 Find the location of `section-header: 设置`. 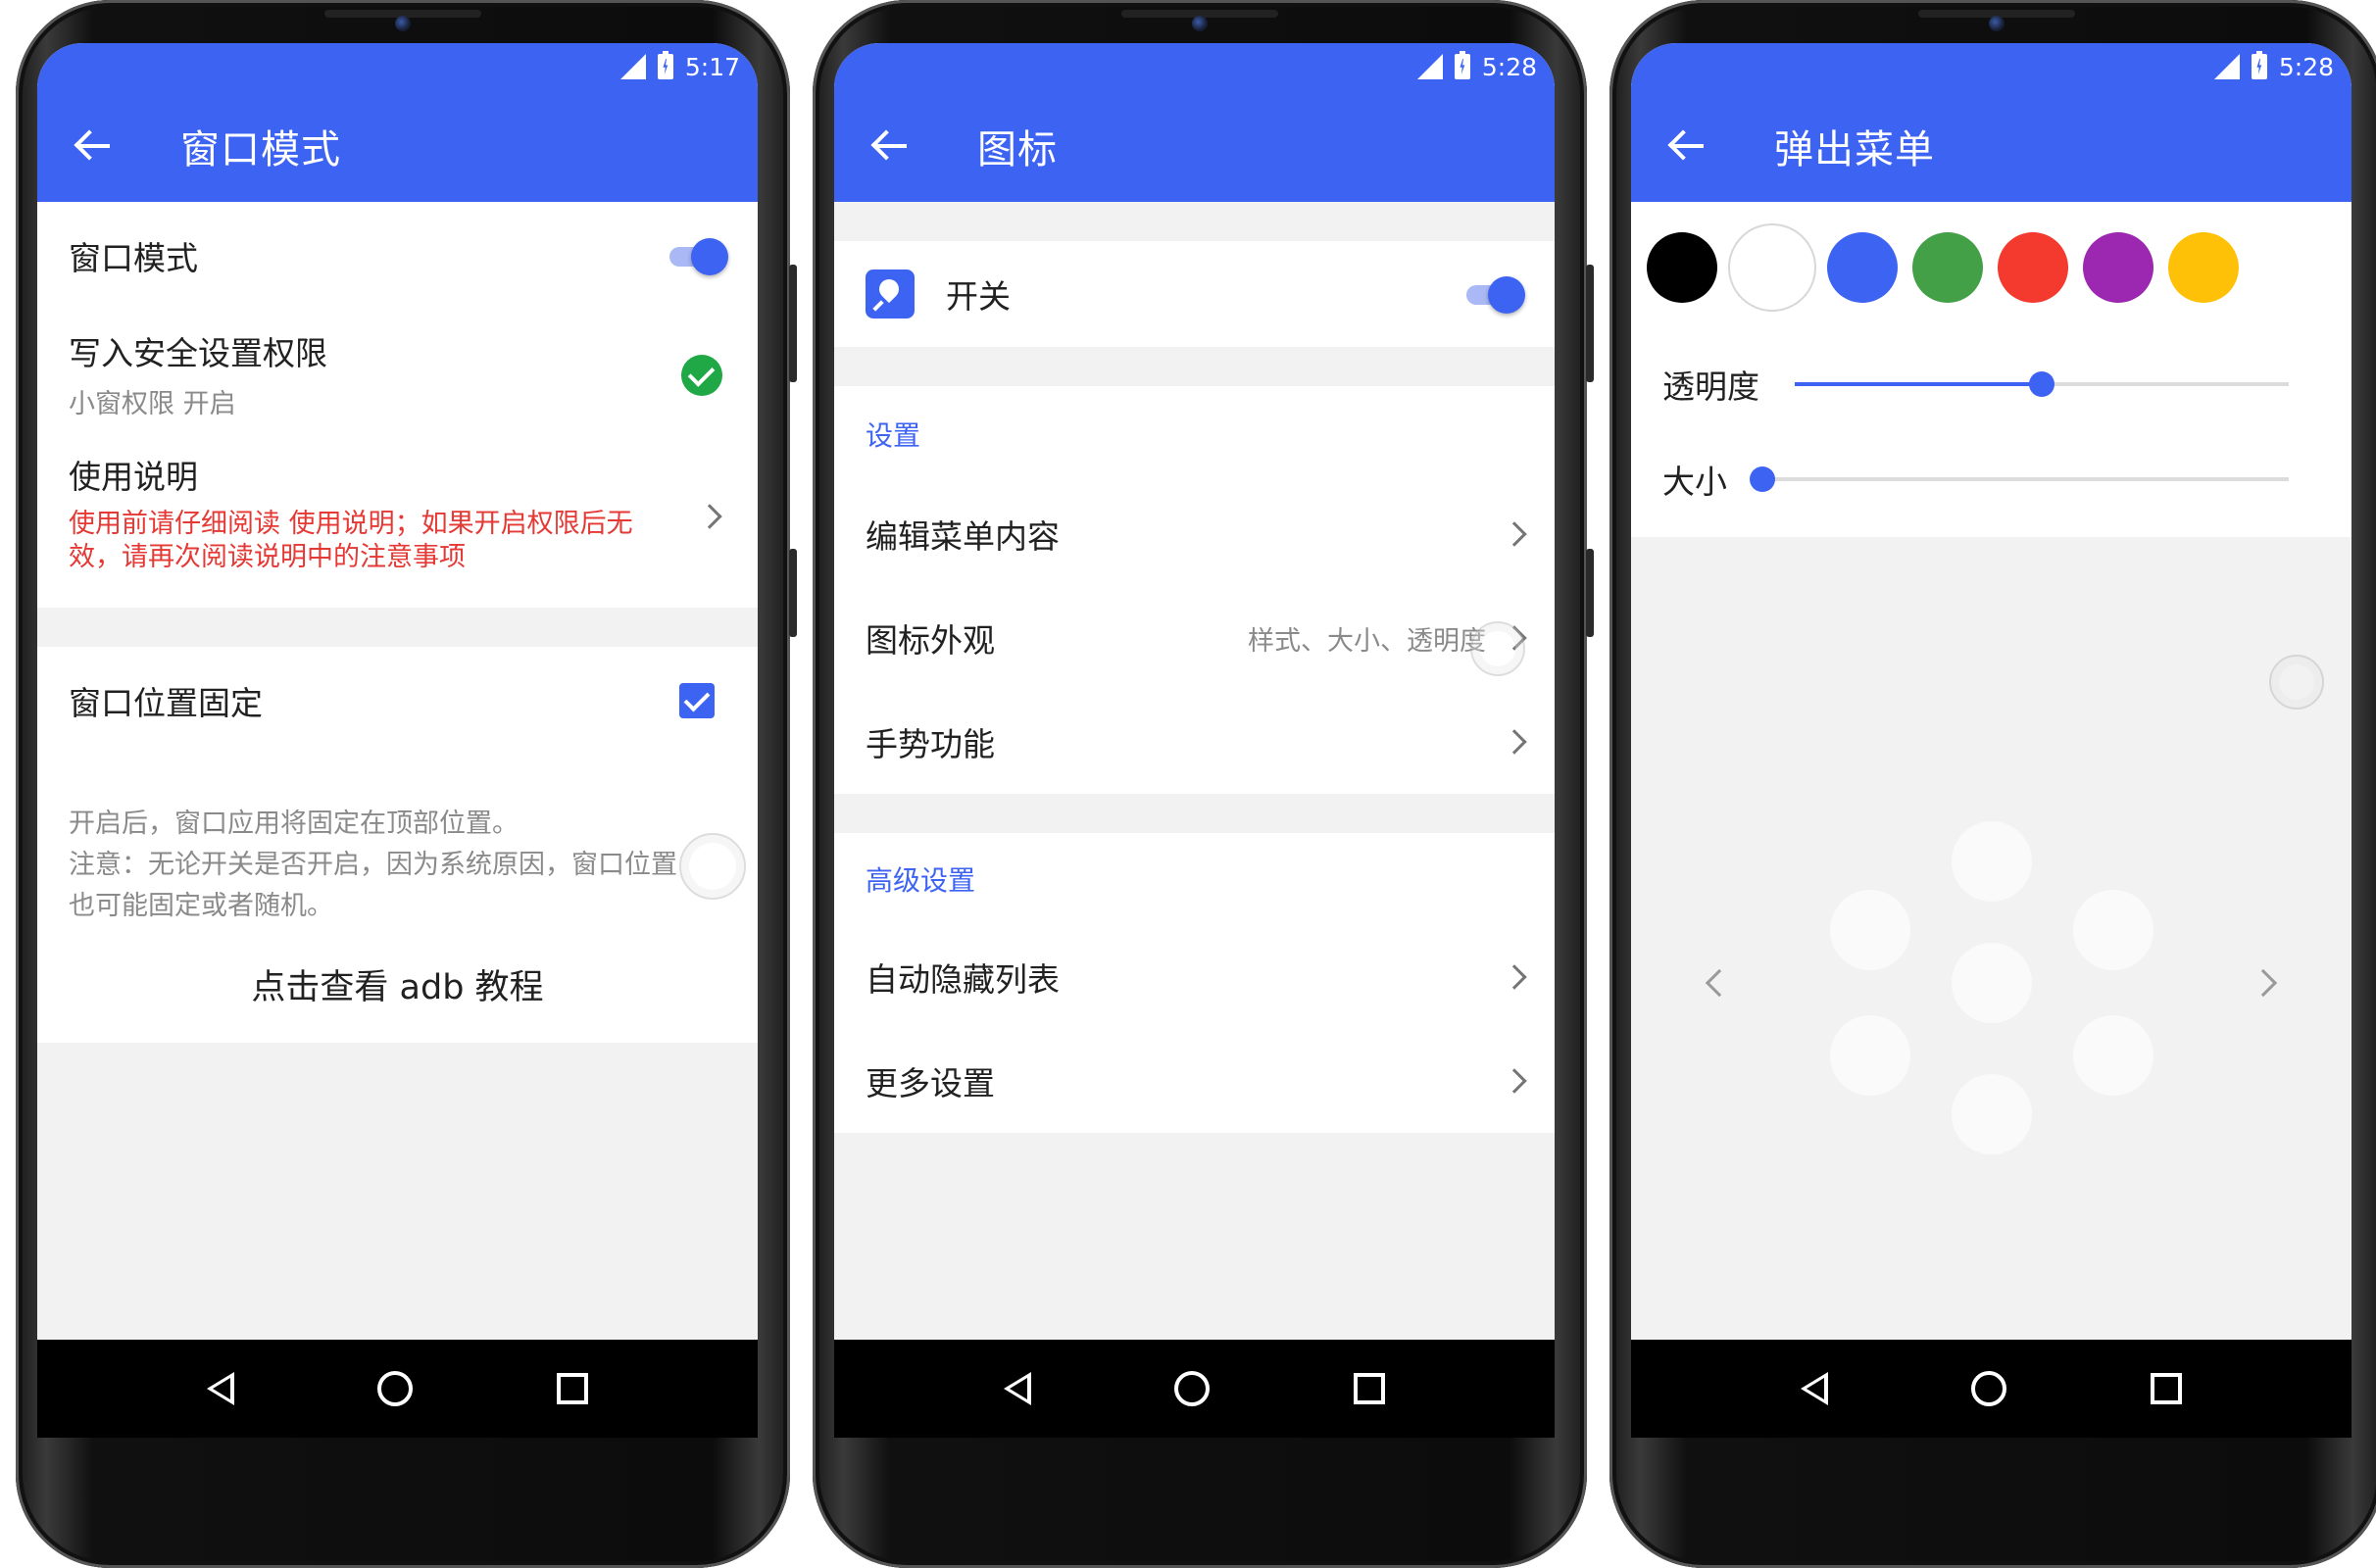

section-header: 设置 is located at coordinates (1194, 434).